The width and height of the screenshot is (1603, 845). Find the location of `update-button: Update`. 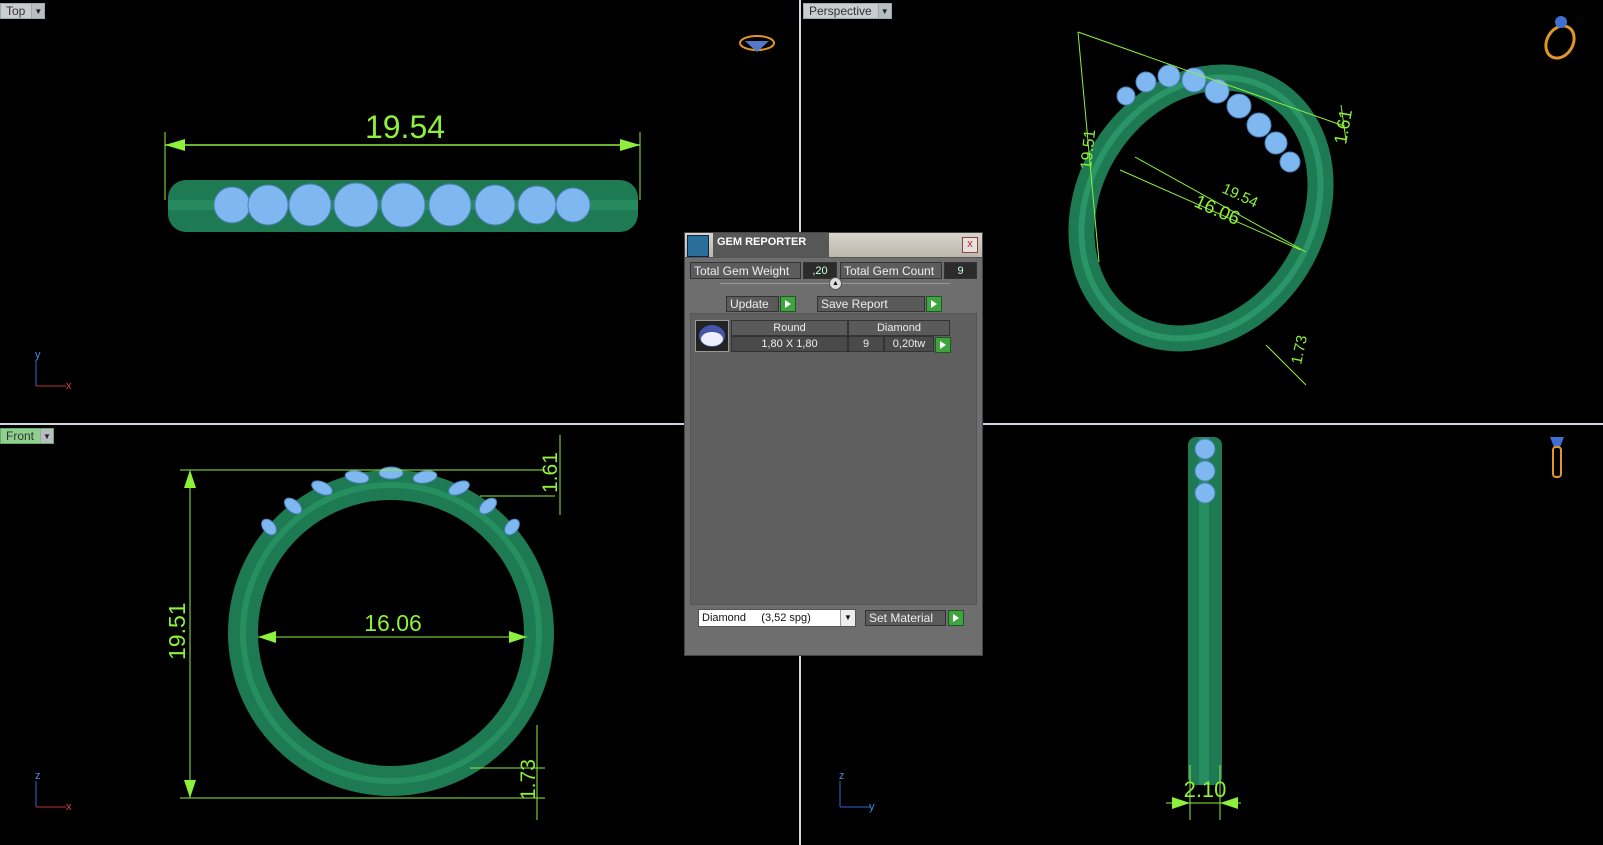

update-button: Update is located at coordinates (752, 304).